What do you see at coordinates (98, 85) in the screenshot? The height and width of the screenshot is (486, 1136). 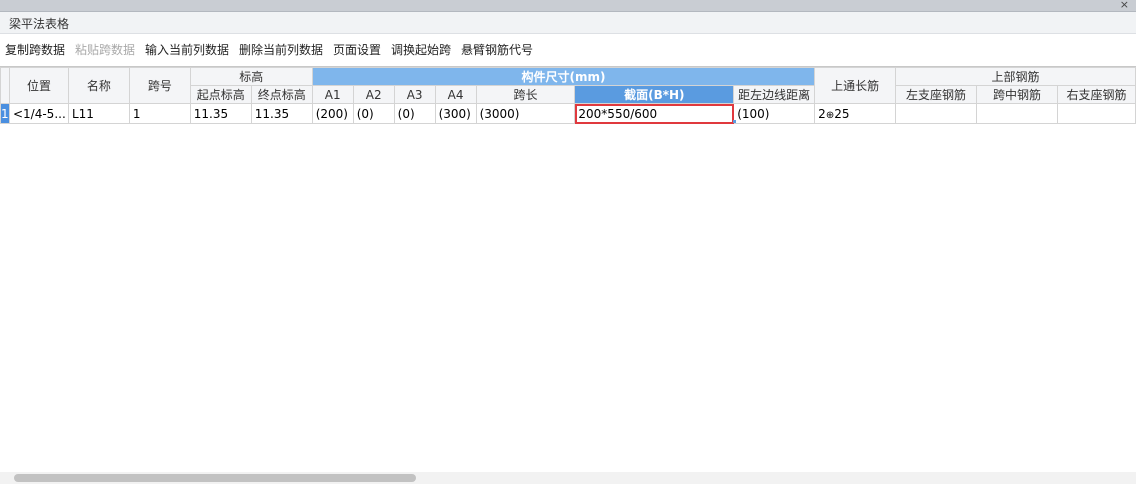 I see `header-name: 名称` at bounding box center [98, 85].